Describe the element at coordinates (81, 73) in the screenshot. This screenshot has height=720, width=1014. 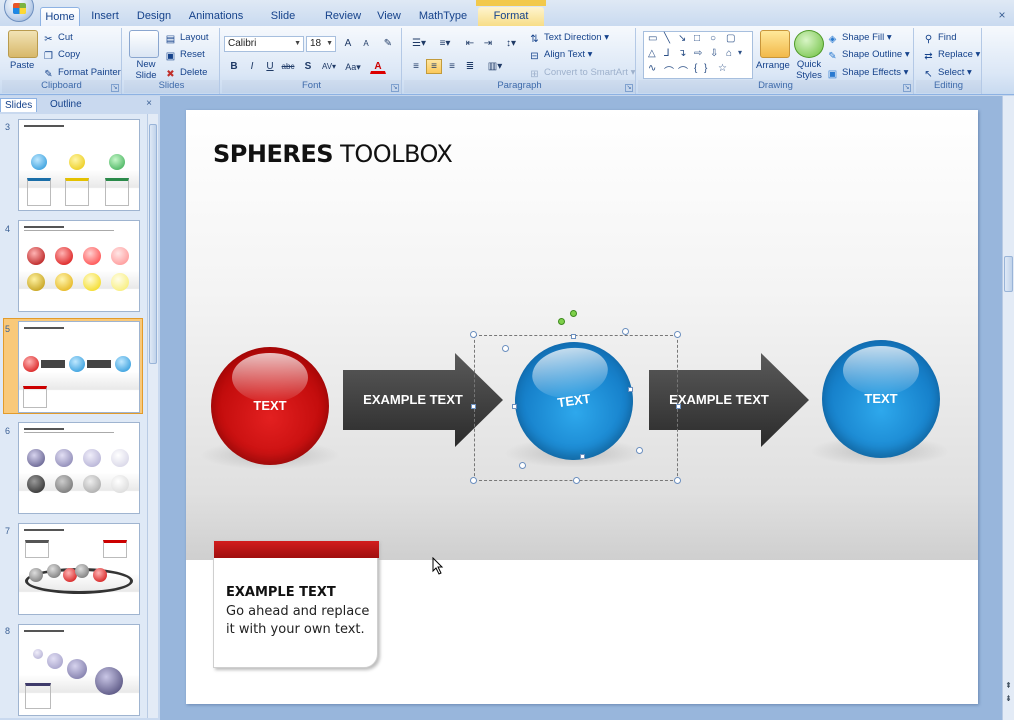
I see `format-painter-button: ✎ Format Painter` at that location.